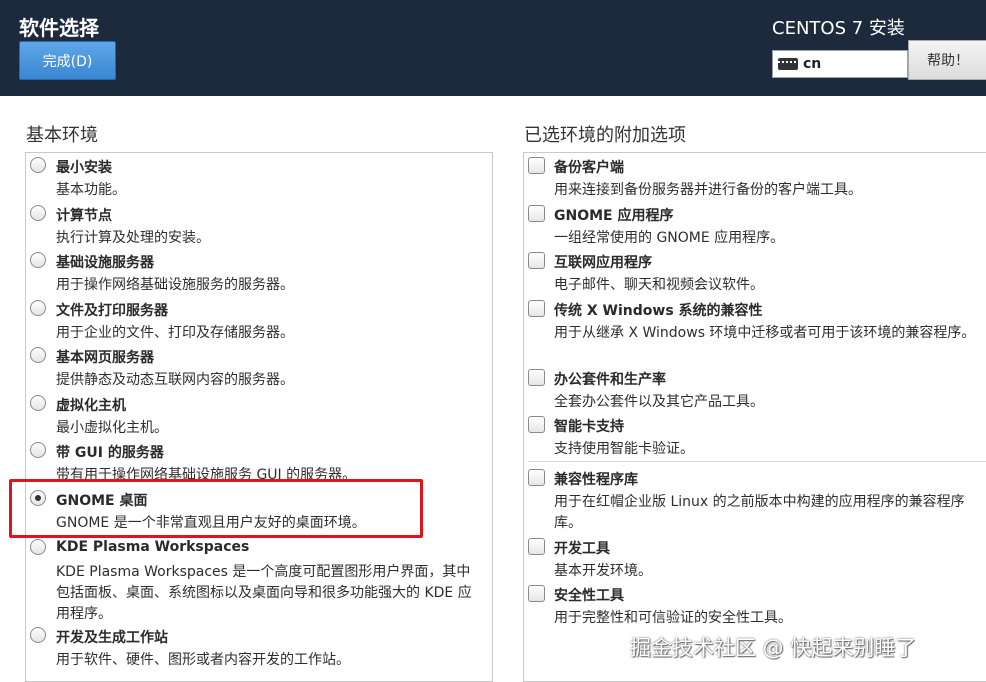 The image size is (986, 682). I want to click on env-title: 基本网页服务器, so click(105, 358).